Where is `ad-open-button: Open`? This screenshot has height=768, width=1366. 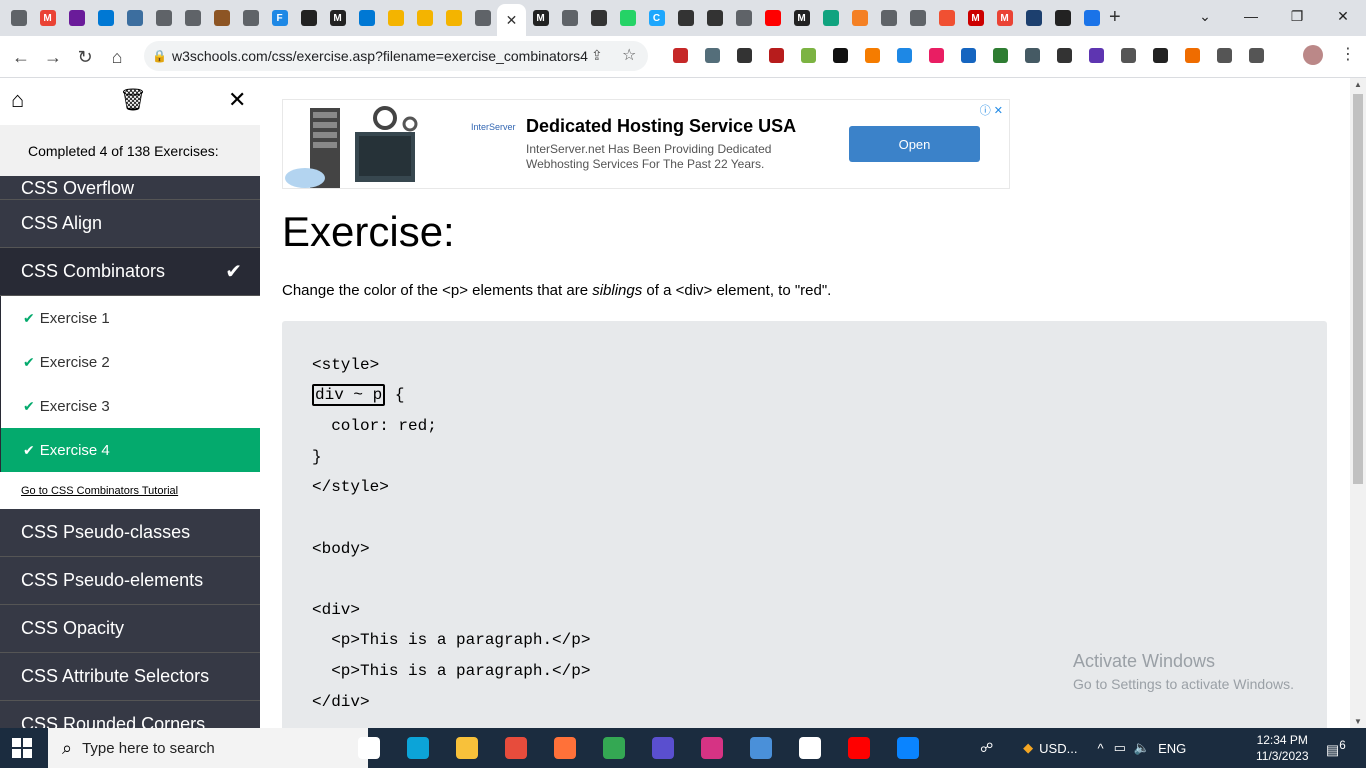
ad-open-button: Open is located at coordinates (914, 144).